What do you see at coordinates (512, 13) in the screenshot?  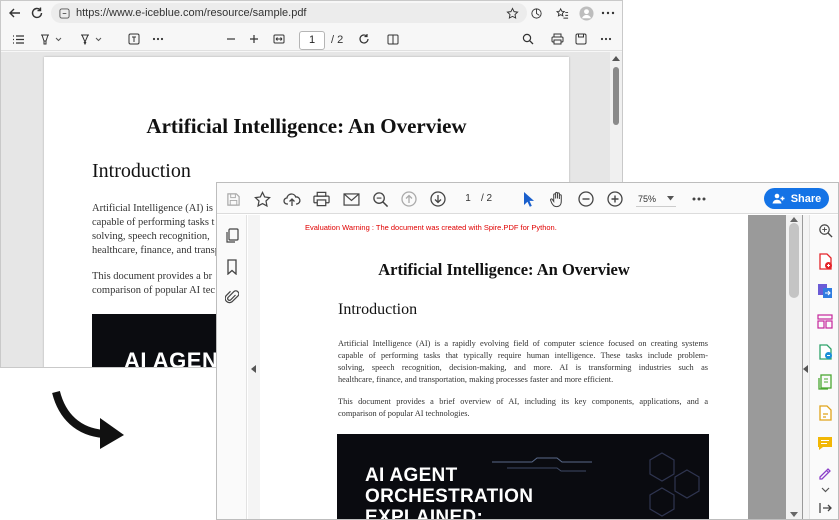 I see `favorite-star-icon` at bounding box center [512, 13].